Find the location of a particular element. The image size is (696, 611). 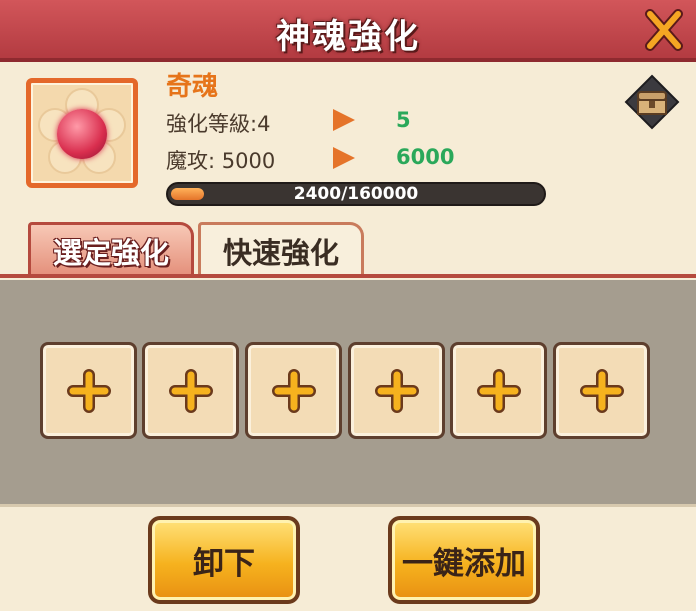

exp-progress-bar: 2400/160000 is located at coordinates (356, 194).